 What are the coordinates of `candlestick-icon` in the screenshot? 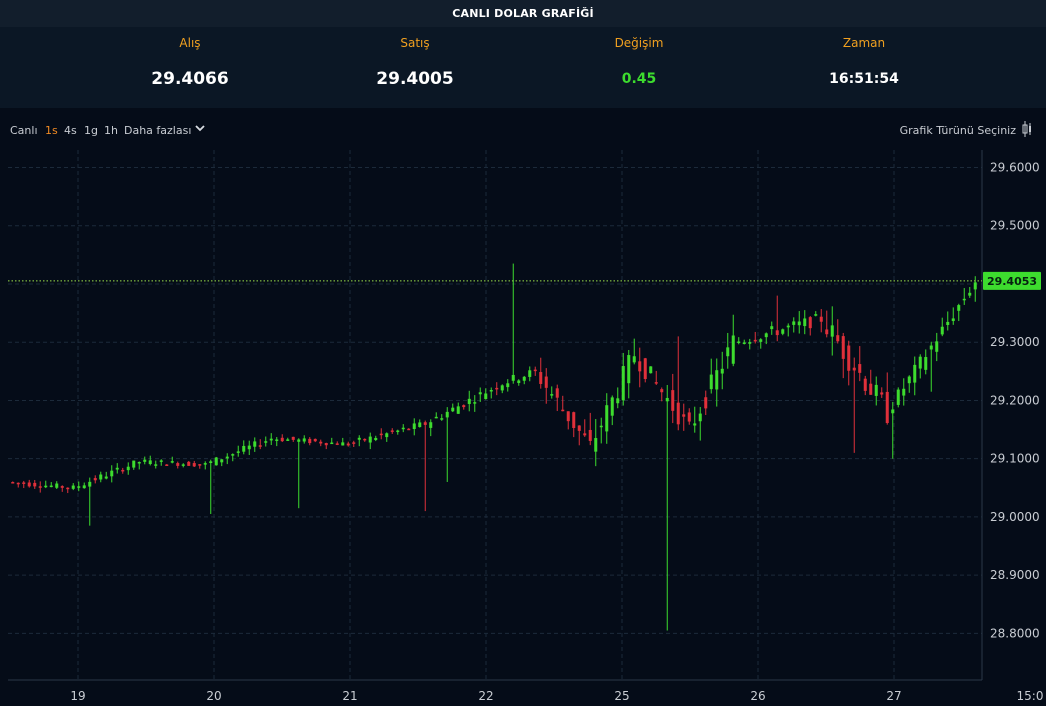 It's located at (1027, 129).